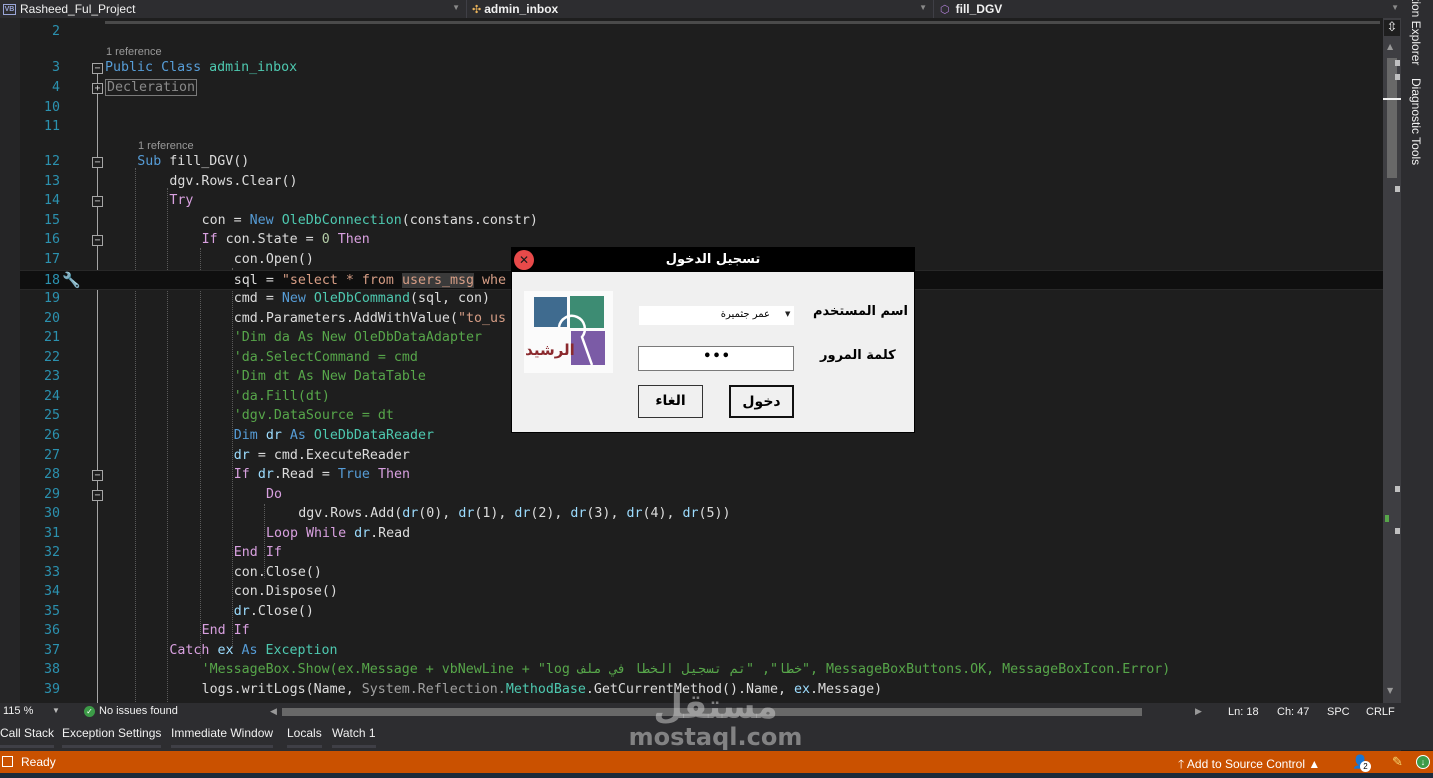 The width and height of the screenshot is (1433, 778). I want to click on password-field: •••, so click(716, 358).